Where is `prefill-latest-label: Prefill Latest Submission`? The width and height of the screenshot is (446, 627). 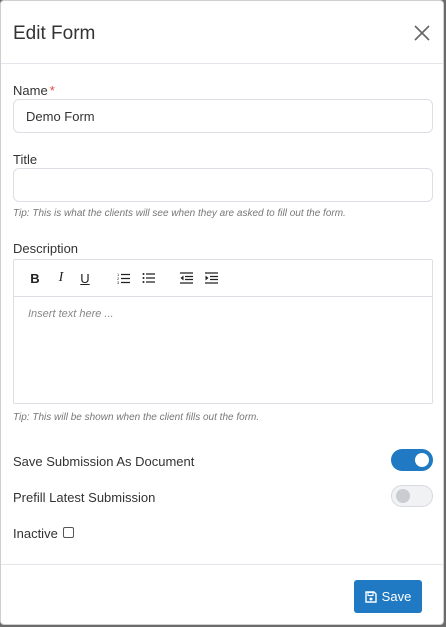
prefill-latest-label: Prefill Latest Submission is located at coordinates (84, 497).